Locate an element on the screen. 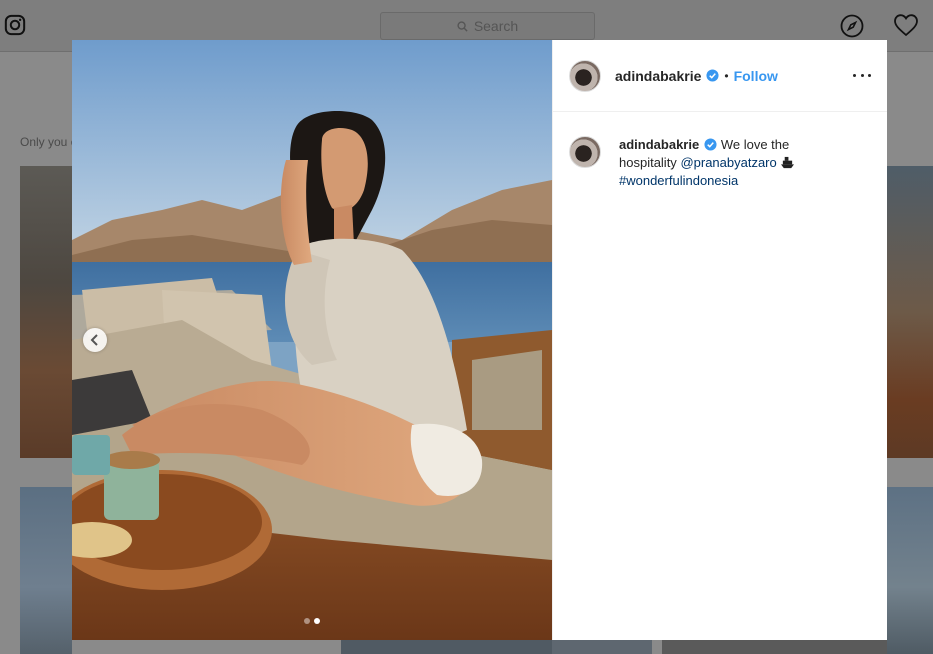  ship-icon is located at coordinates (787, 162).